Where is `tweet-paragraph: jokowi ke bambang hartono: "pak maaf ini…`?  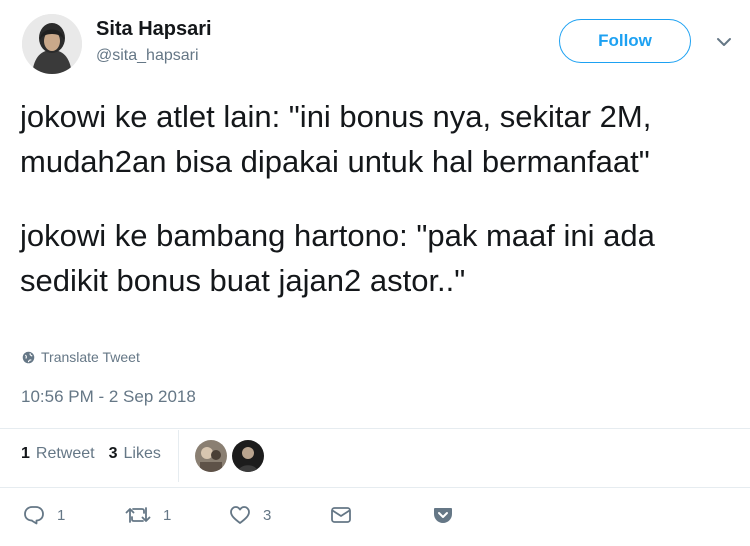
tweet-paragraph: jokowi ke bambang hartono: "pak maaf ini… is located at coordinates (337, 258).